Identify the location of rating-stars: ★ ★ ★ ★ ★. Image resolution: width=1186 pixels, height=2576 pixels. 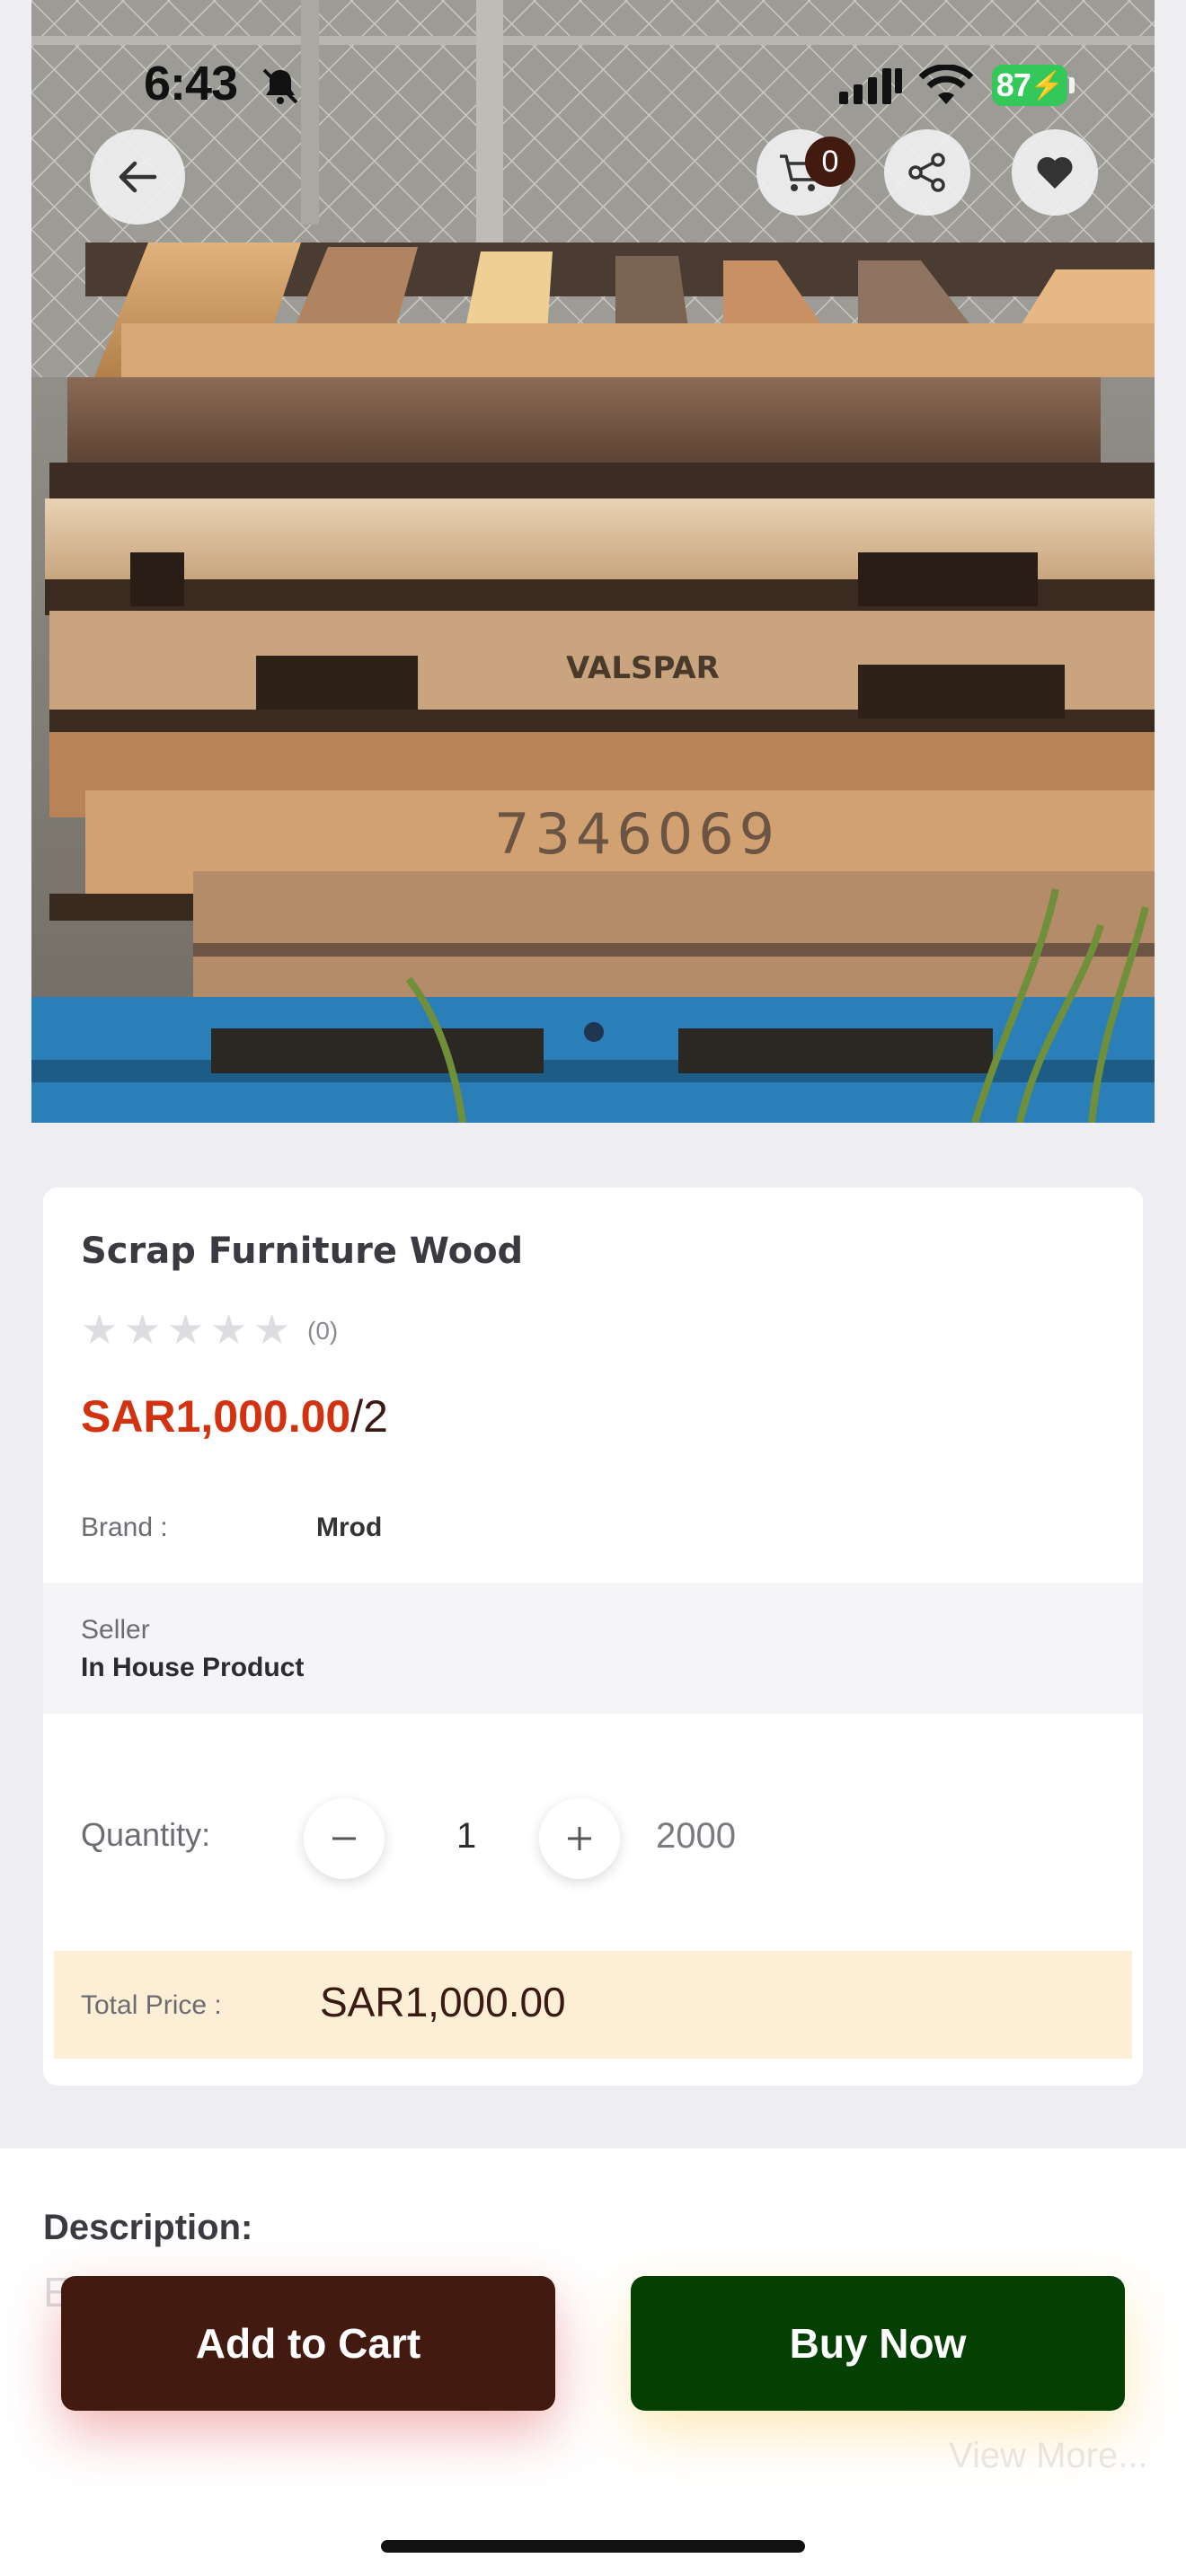
(187, 1329).